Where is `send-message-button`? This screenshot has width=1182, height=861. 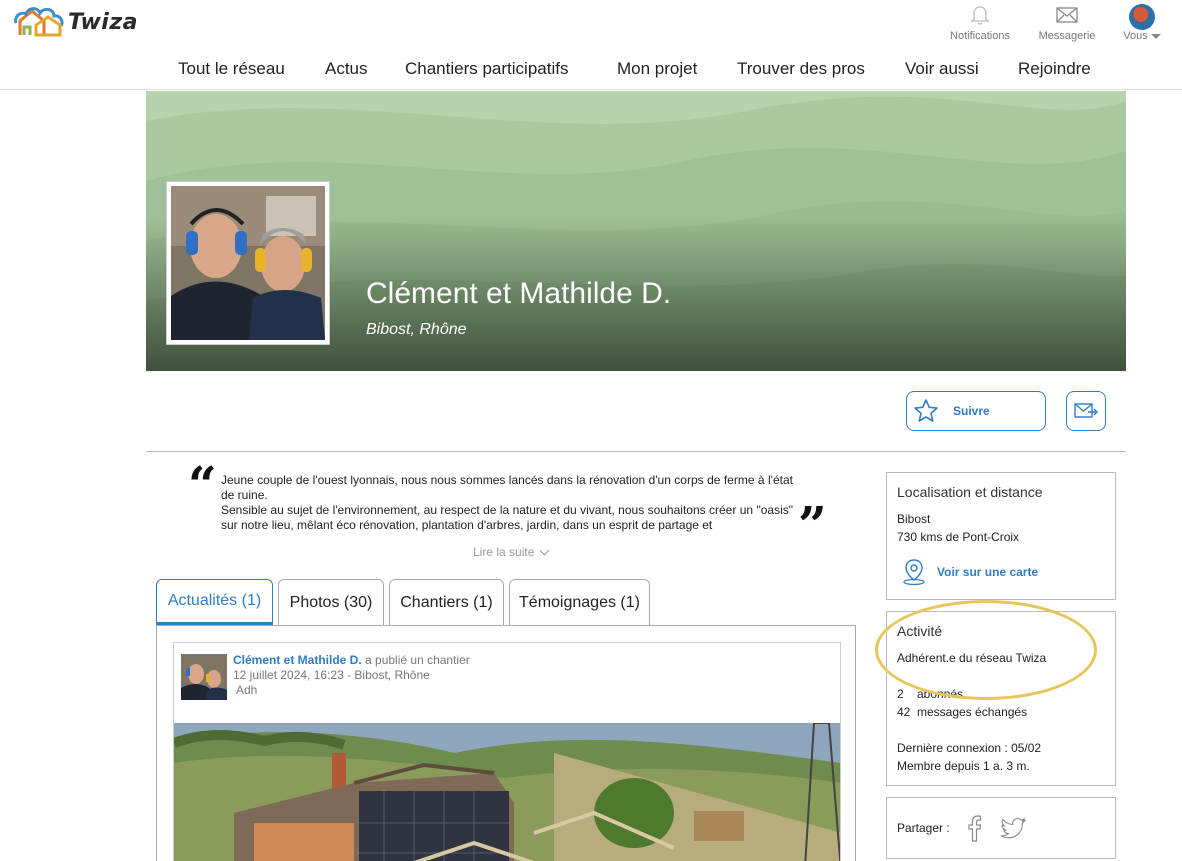 send-message-button is located at coordinates (1086, 411).